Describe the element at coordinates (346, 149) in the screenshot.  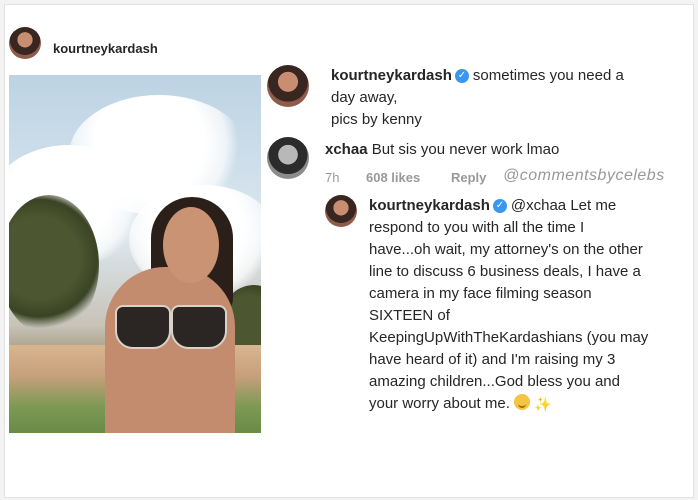
I see `comment-username: xchaa` at that location.